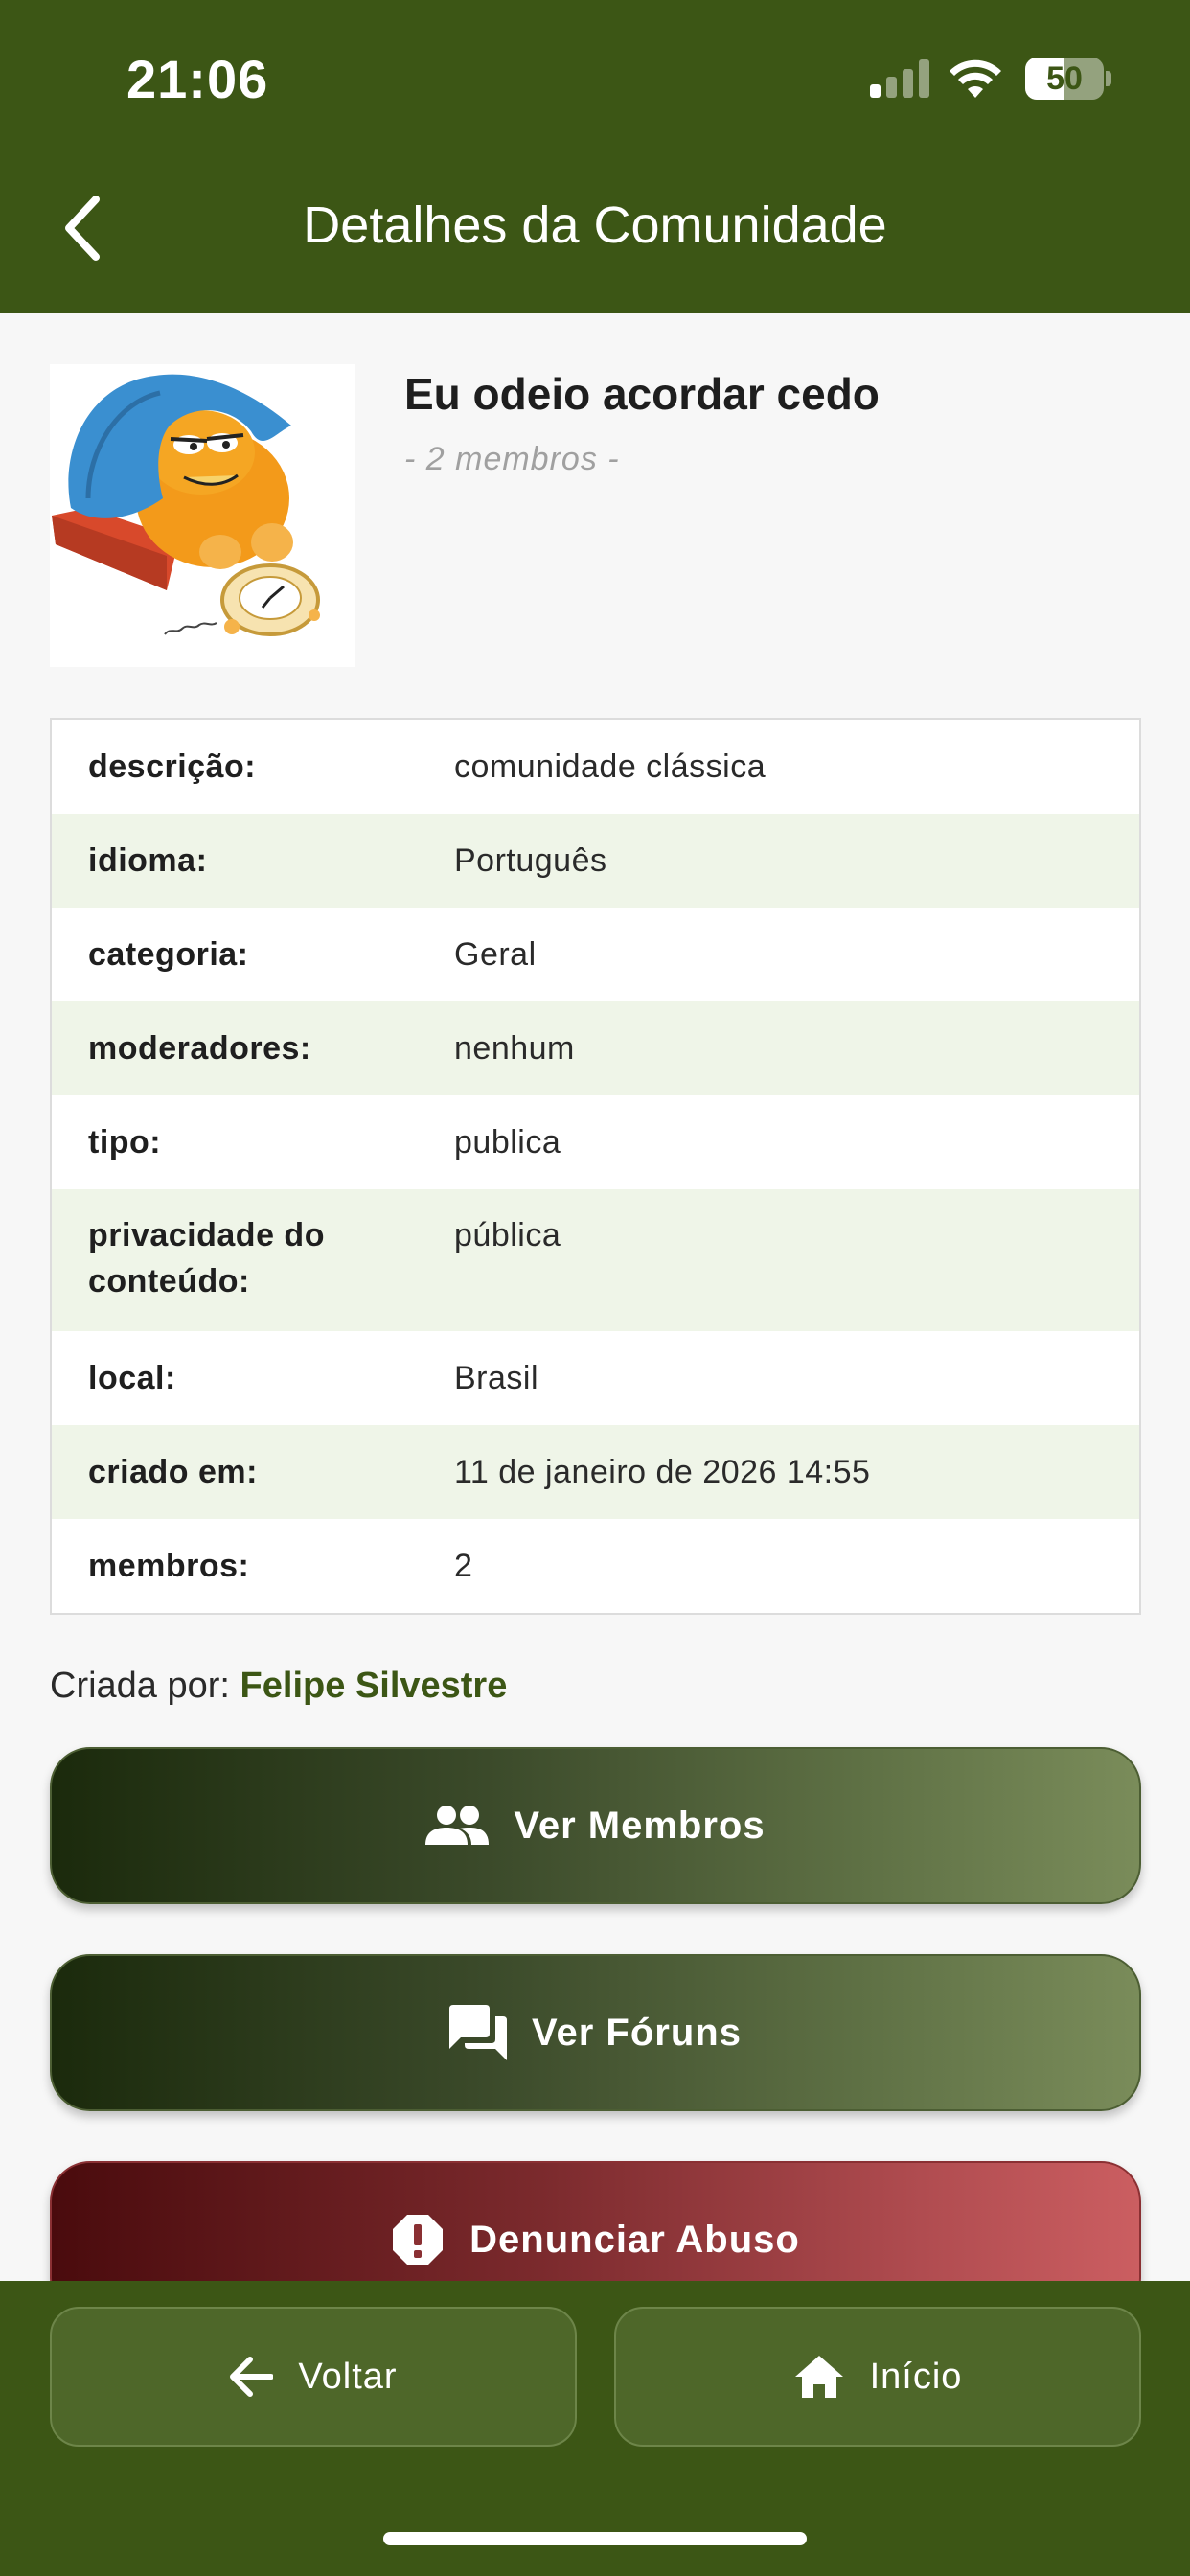 The image size is (1190, 2576). I want to click on view-members-button: Ver Membros, so click(595, 1825).